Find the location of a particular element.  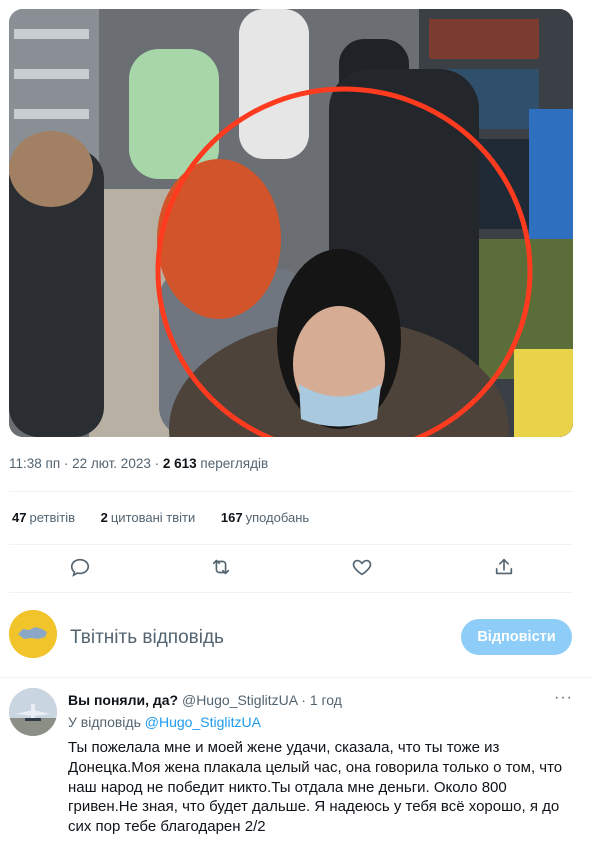

author-handle: @Hugo_StiglitzUA is located at coordinates (239, 700).